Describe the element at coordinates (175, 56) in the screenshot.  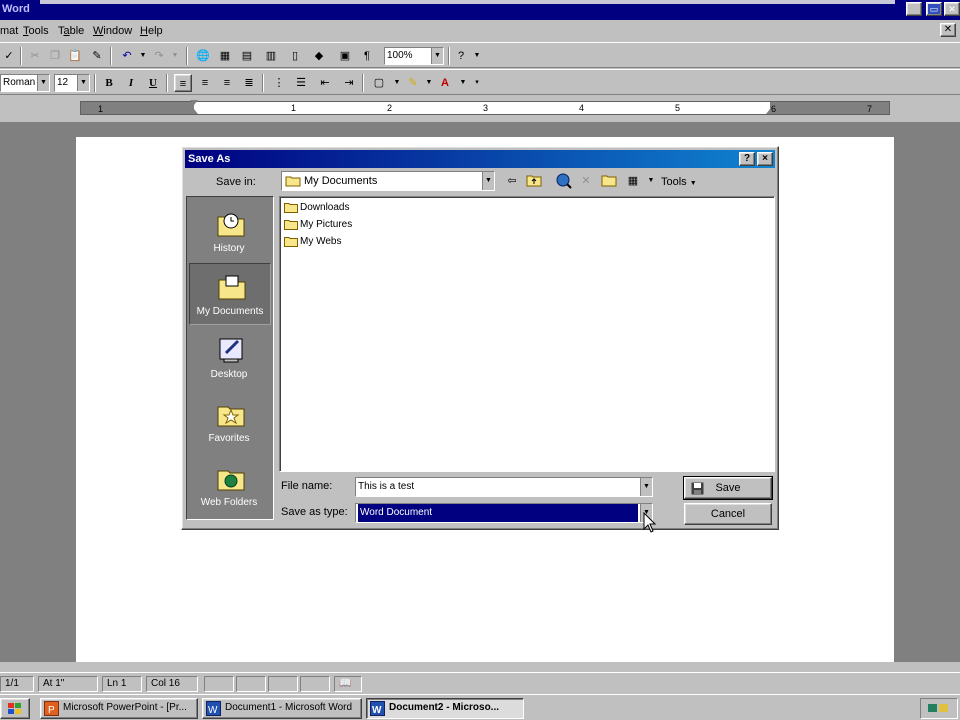
I see `redo-dropdown-icon: ▼` at that location.